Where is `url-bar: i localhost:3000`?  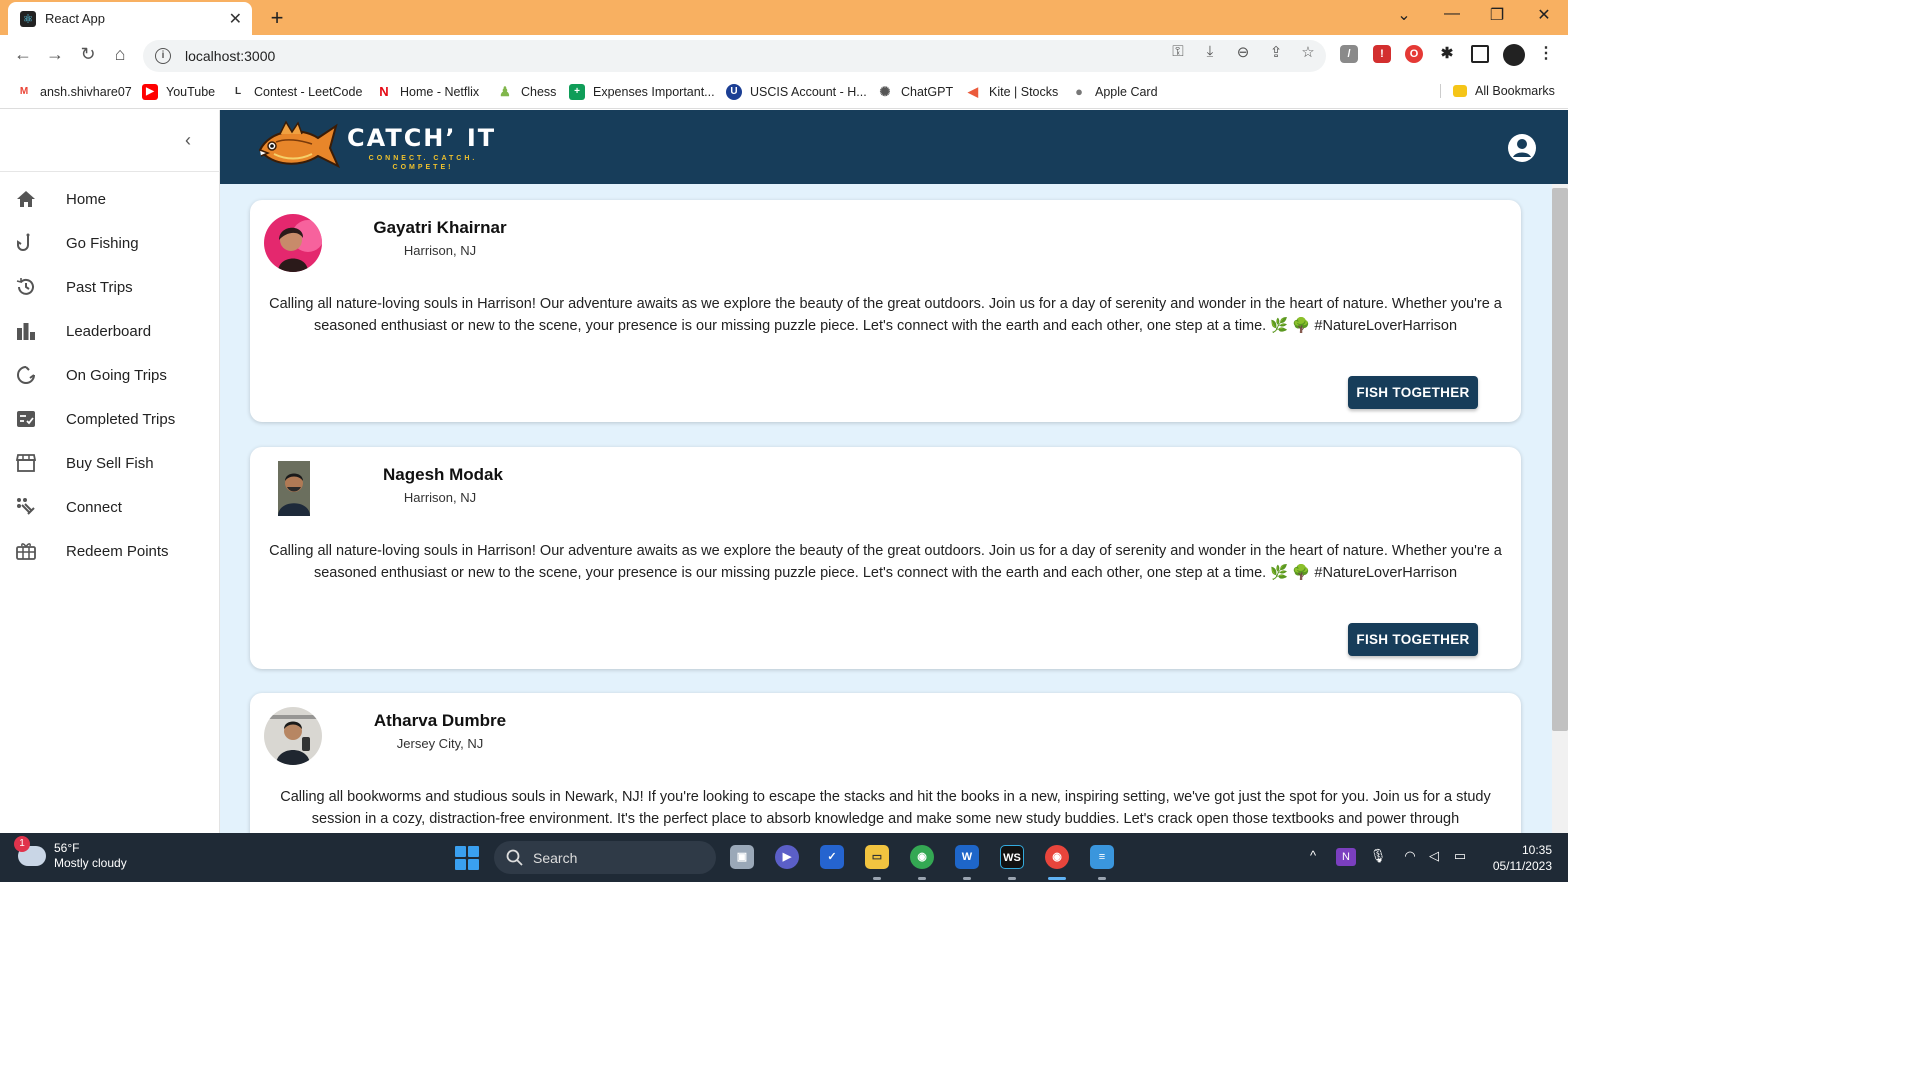
url-bar: i localhost:3000 is located at coordinates (734, 56).